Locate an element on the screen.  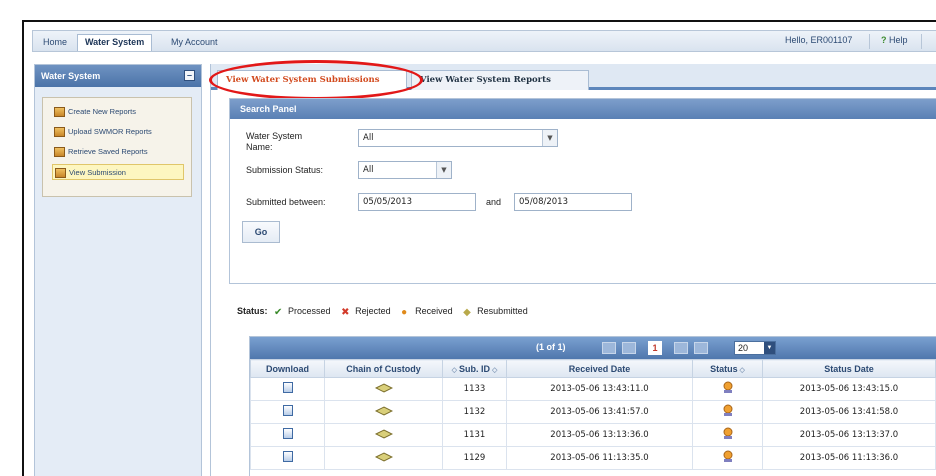
help-label: Help is located at coordinates (898, 40).